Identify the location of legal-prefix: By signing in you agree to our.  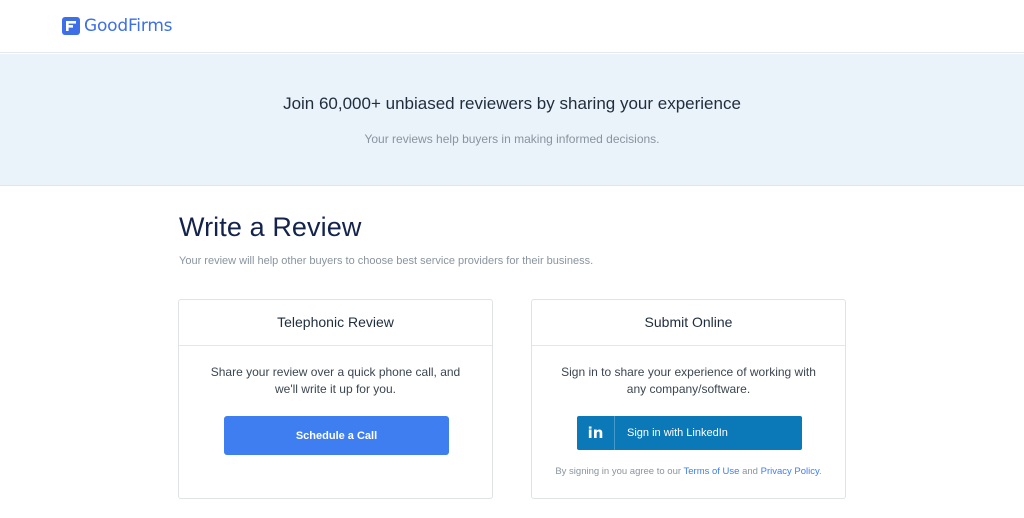
(618, 471).